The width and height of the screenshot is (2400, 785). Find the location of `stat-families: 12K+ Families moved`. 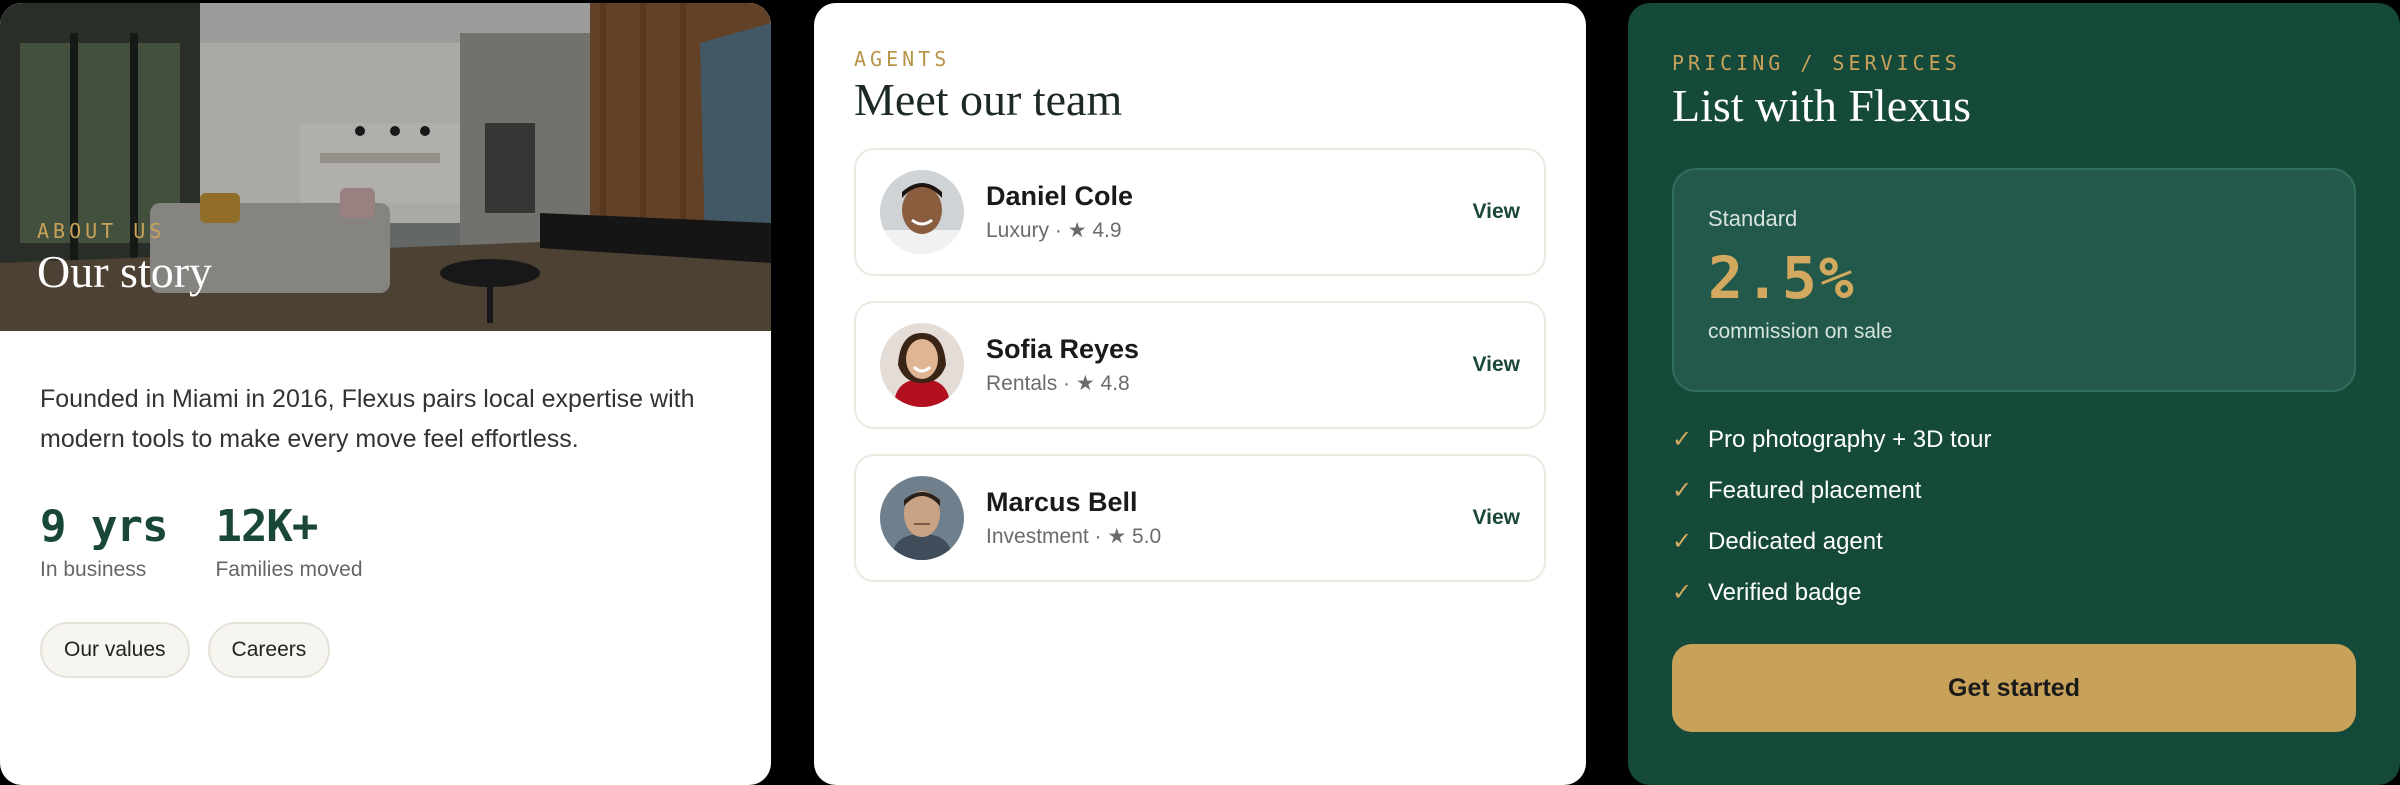

stat-families: 12K+ Families moved is located at coordinates (288, 541).